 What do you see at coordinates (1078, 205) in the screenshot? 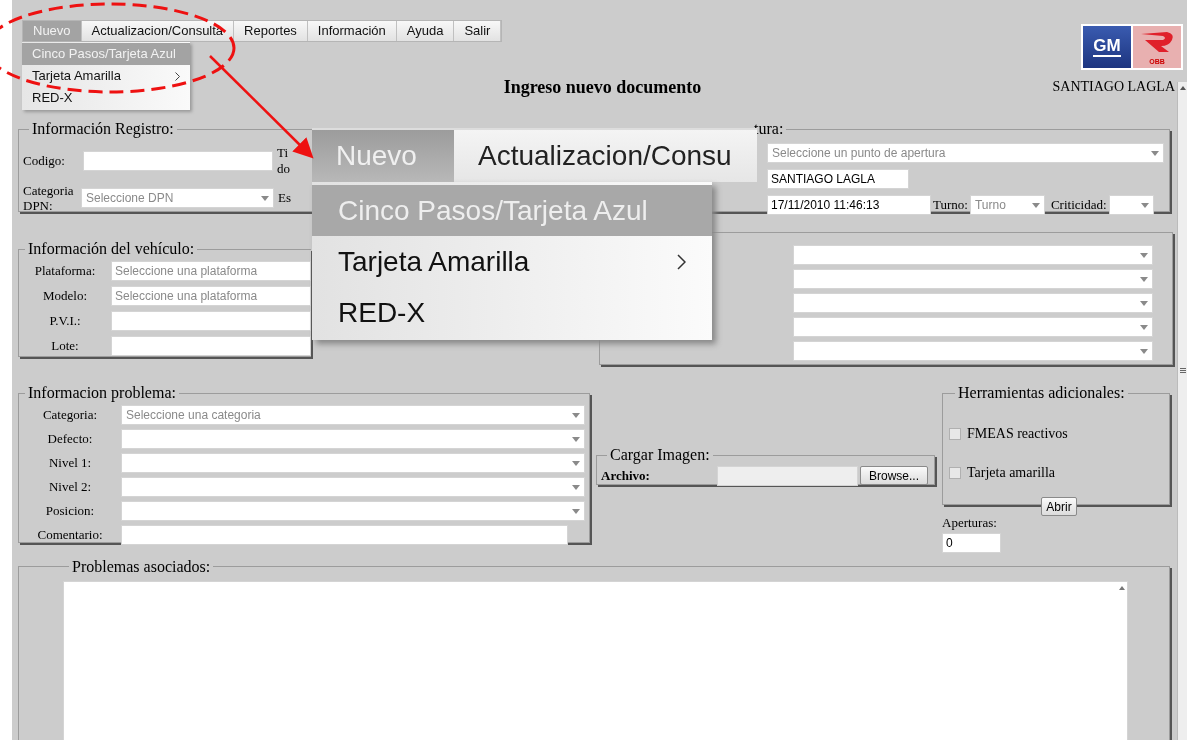
I see `field-label: Criticidad:` at bounding box center [1078, 205].